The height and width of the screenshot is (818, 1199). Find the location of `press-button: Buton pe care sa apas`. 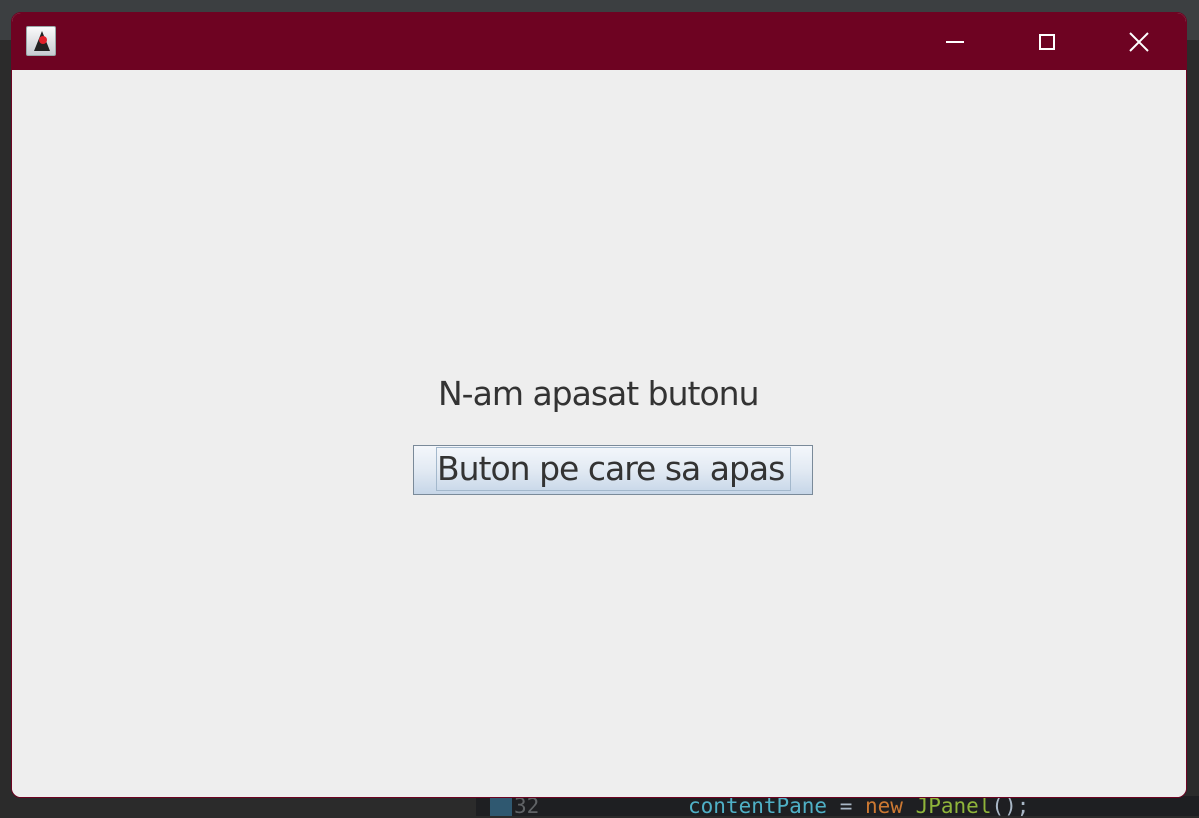

press-button: Buton pe care sa apas is located at coordinates (613, 470).